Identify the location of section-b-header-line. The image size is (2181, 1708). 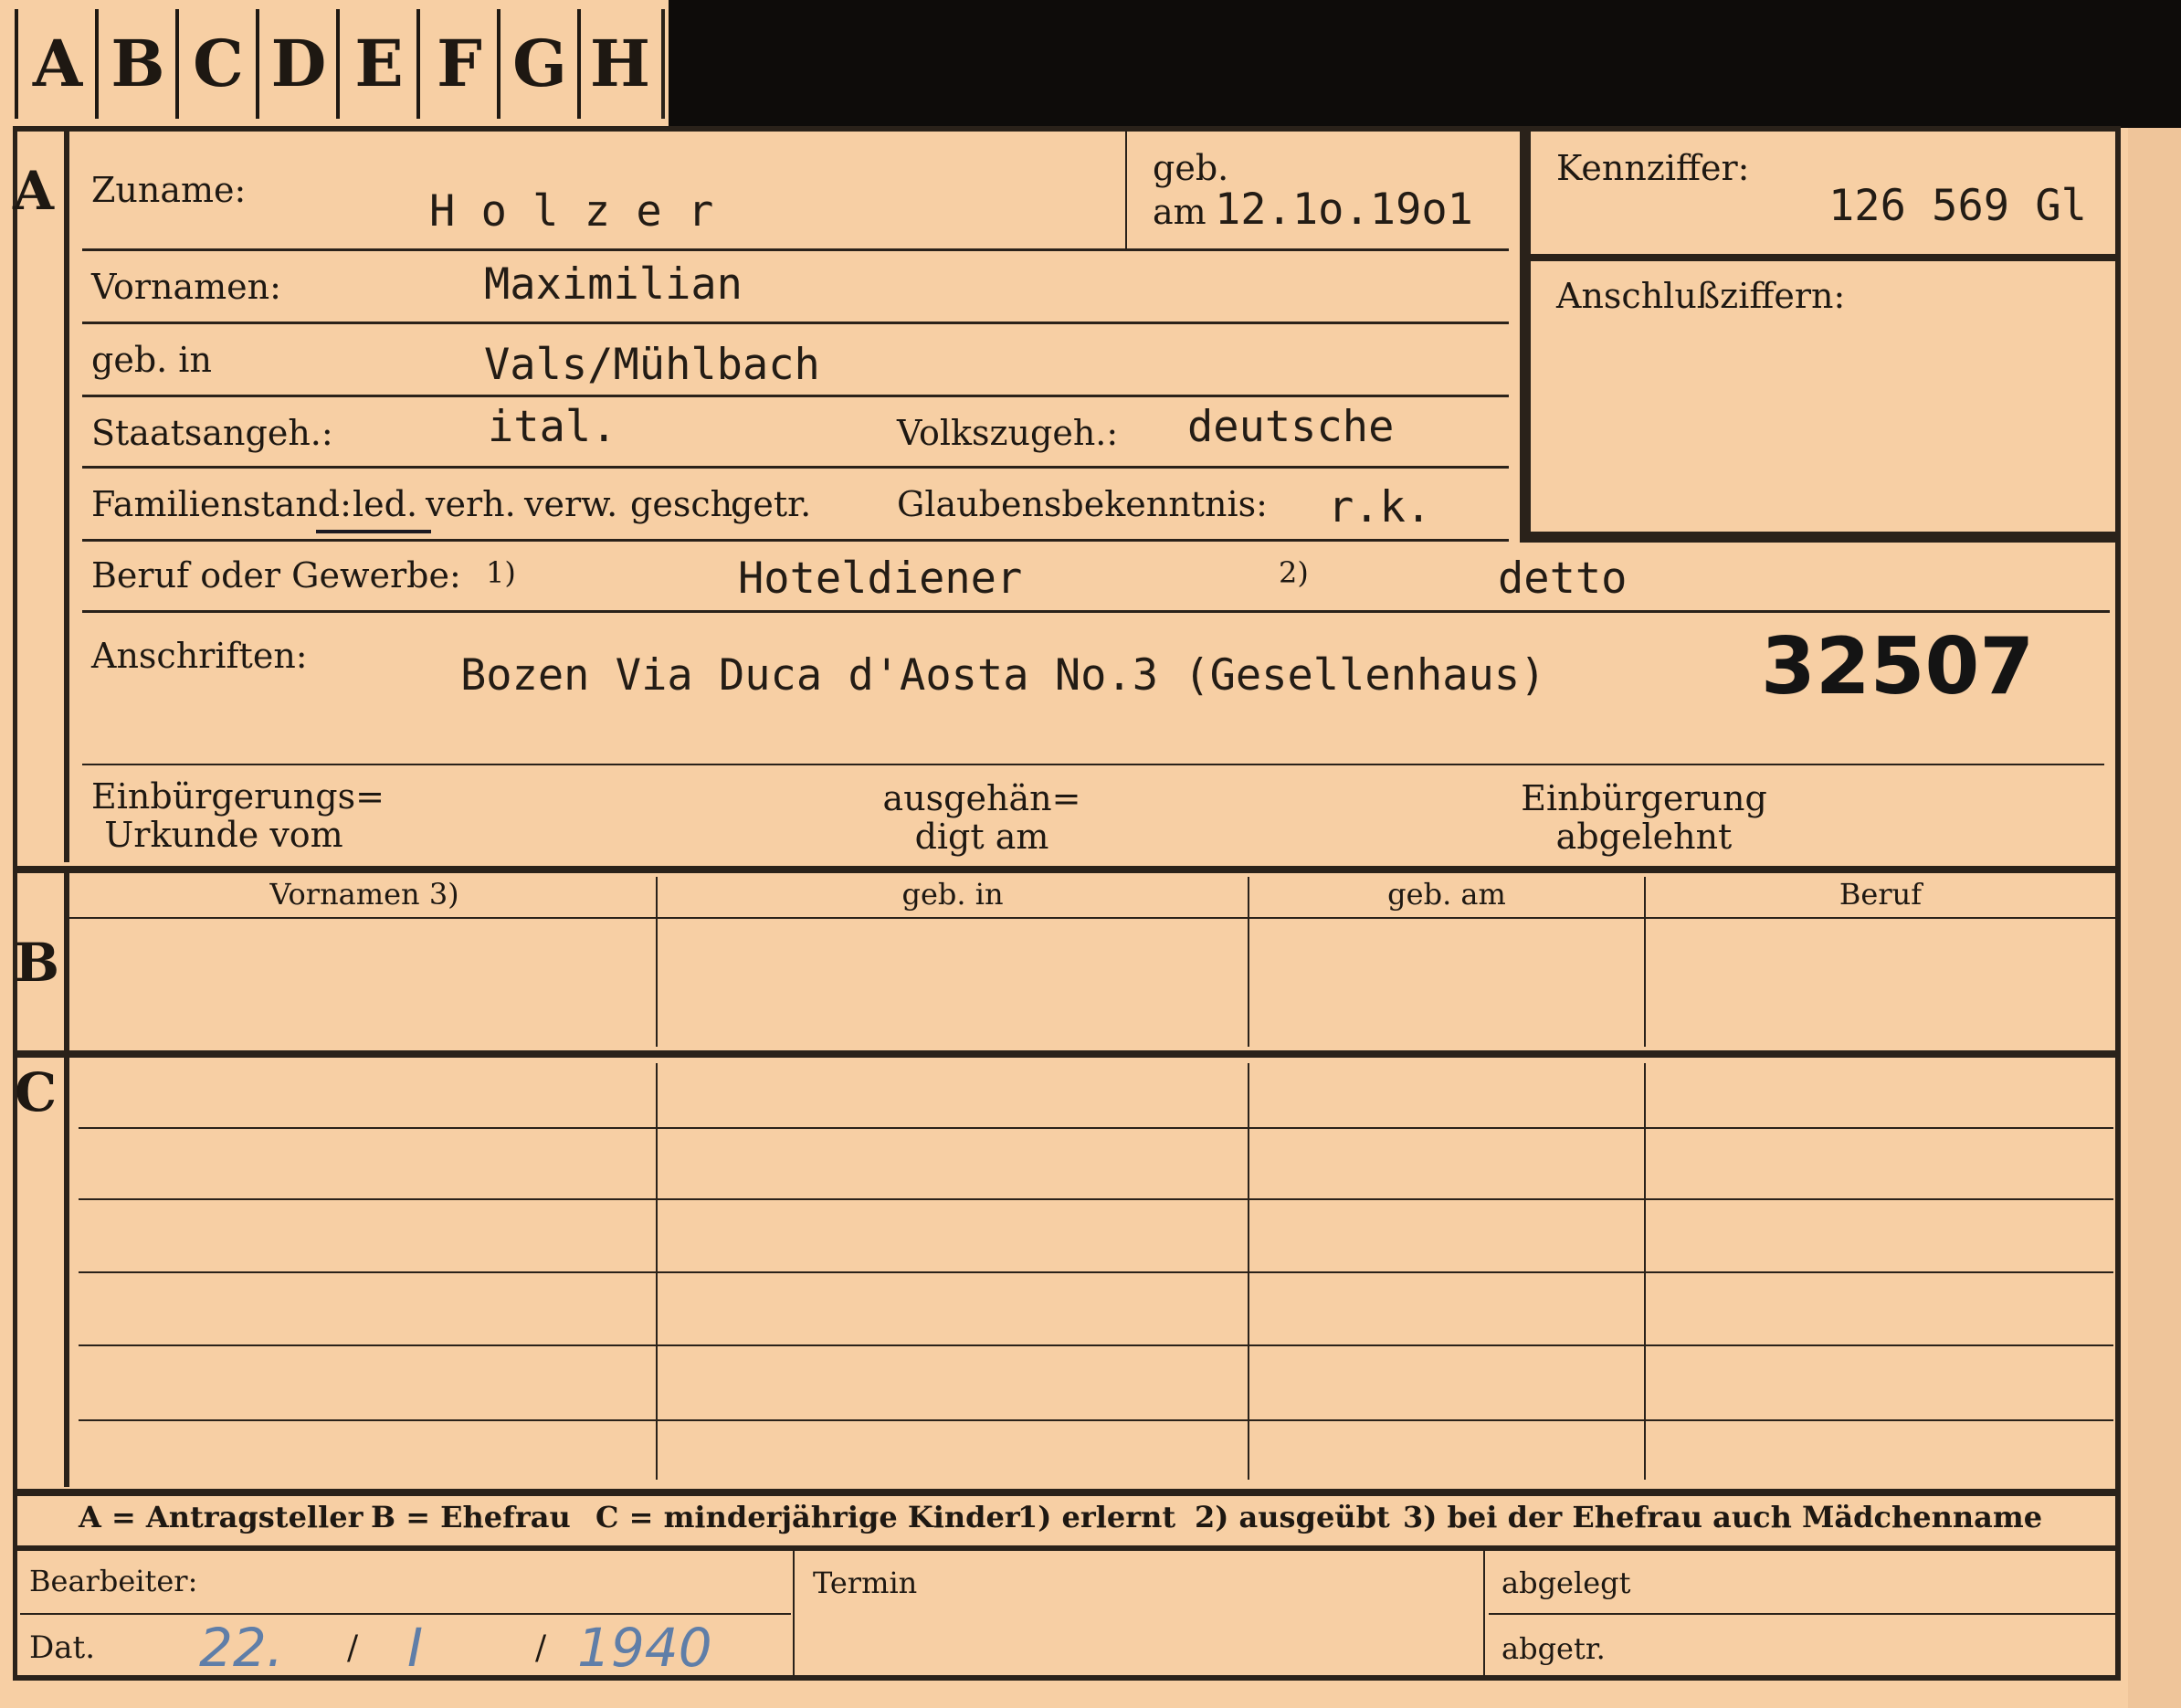
(1092, 918).